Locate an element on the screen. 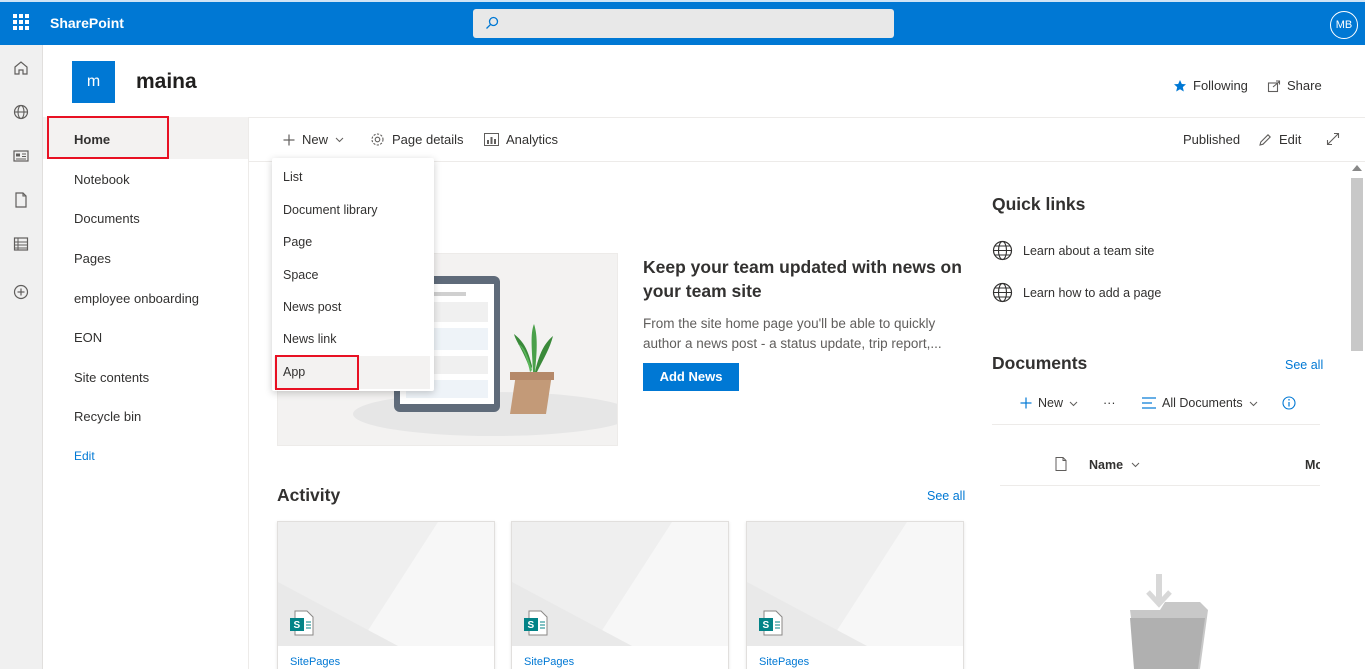 This screenshot has height=669, width=1365. search-input is located at coordinates (694, 23).